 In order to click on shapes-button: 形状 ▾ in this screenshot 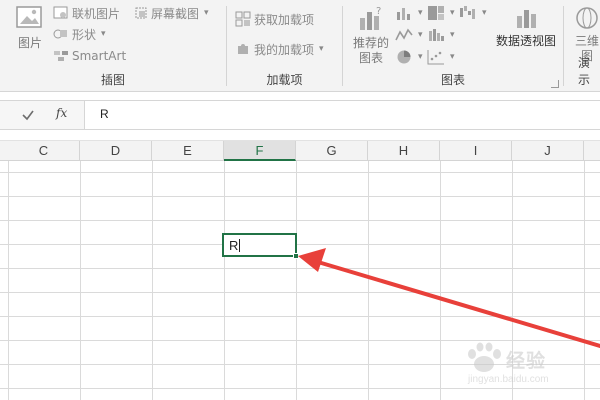, I will do `click(79, 34)`.